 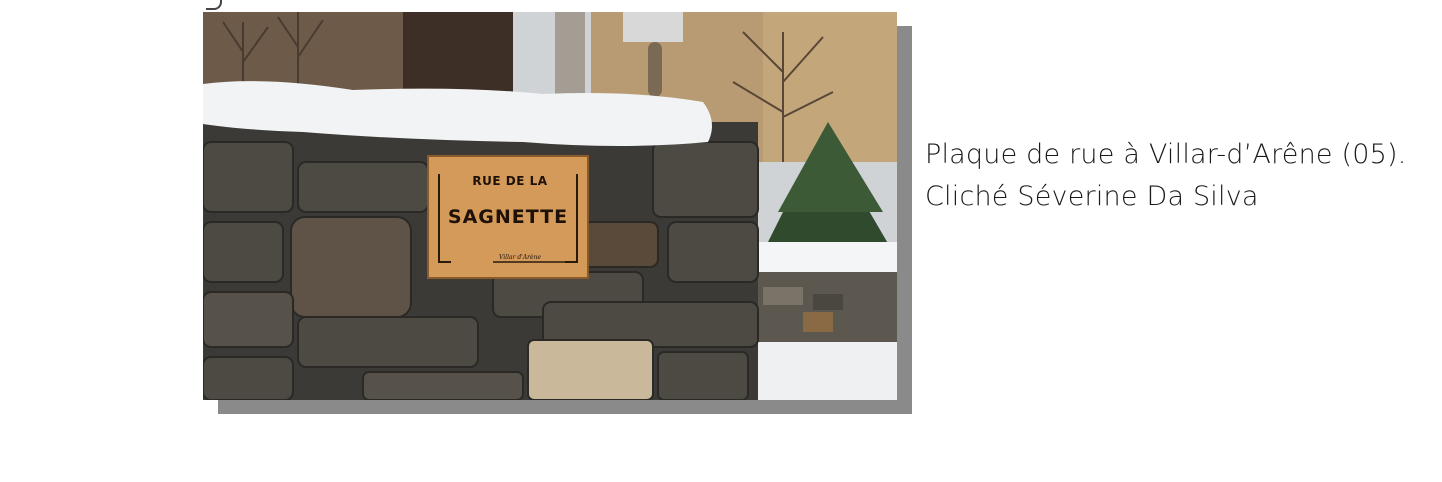 I want to click on sign-text-line1: RUE DE LA, so click(x=510, y=181).